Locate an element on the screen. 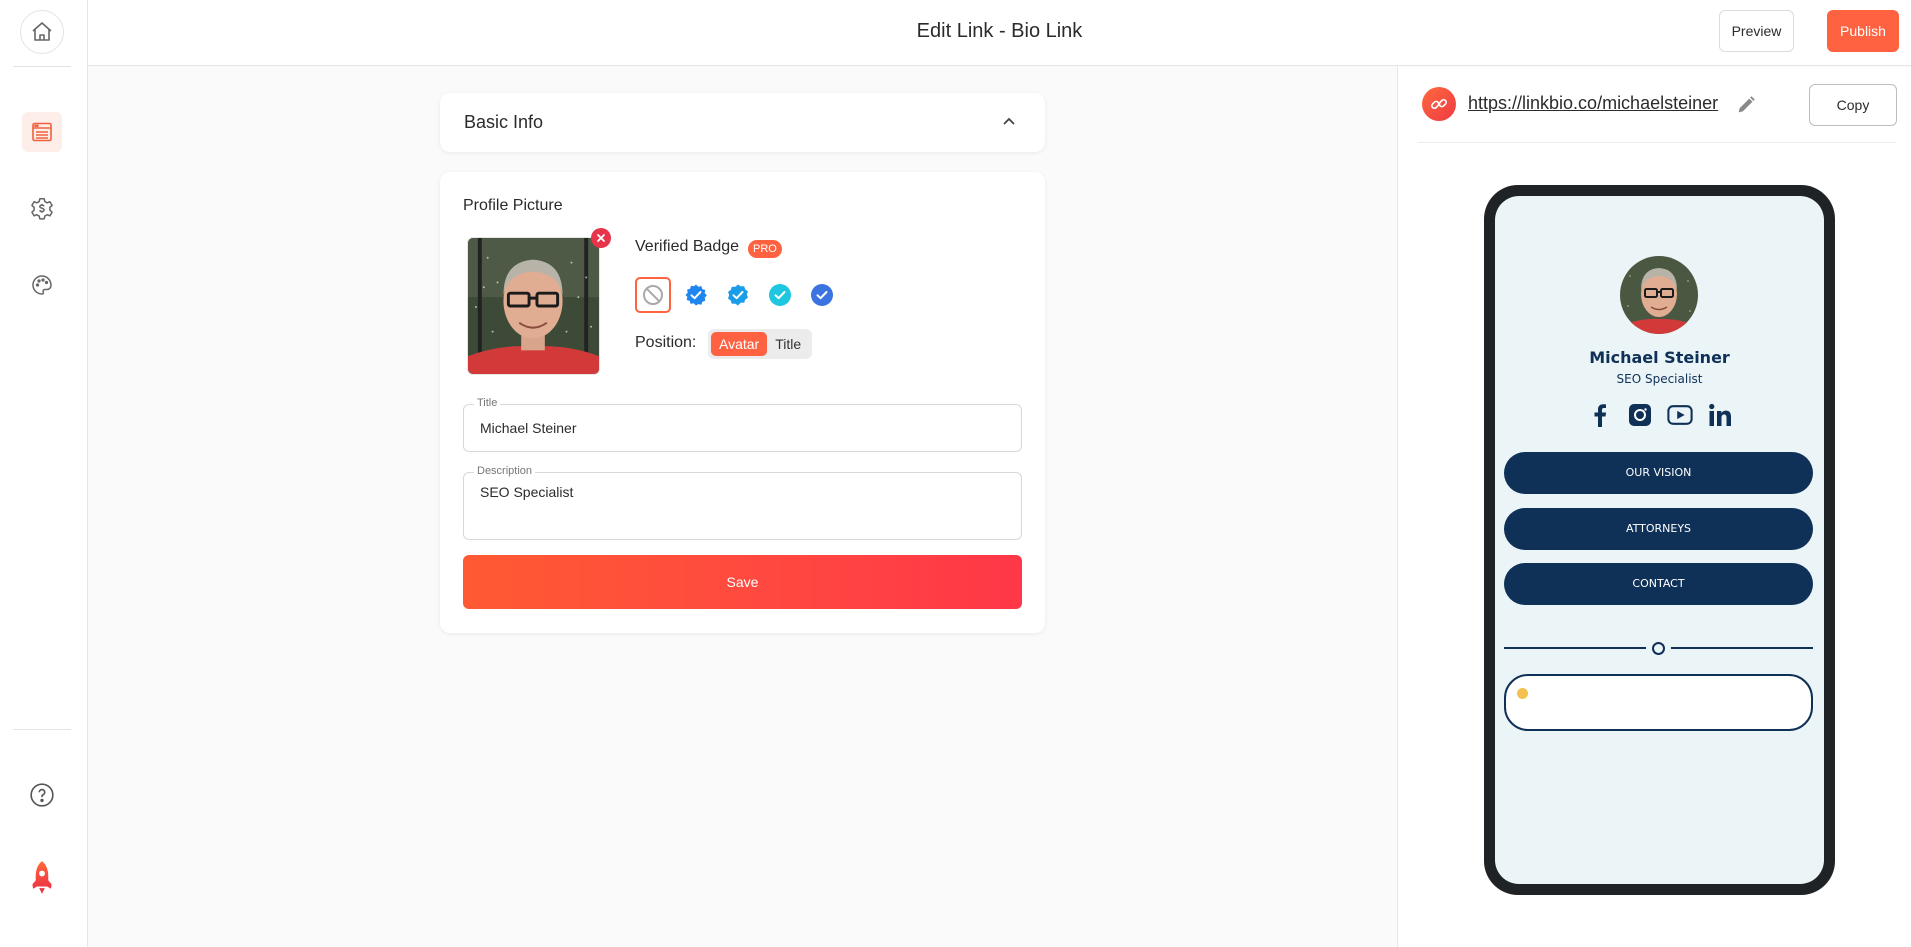 This screenshot has width=1911, height=947. preview-button: Preview is located at coordinates (1756, 31).